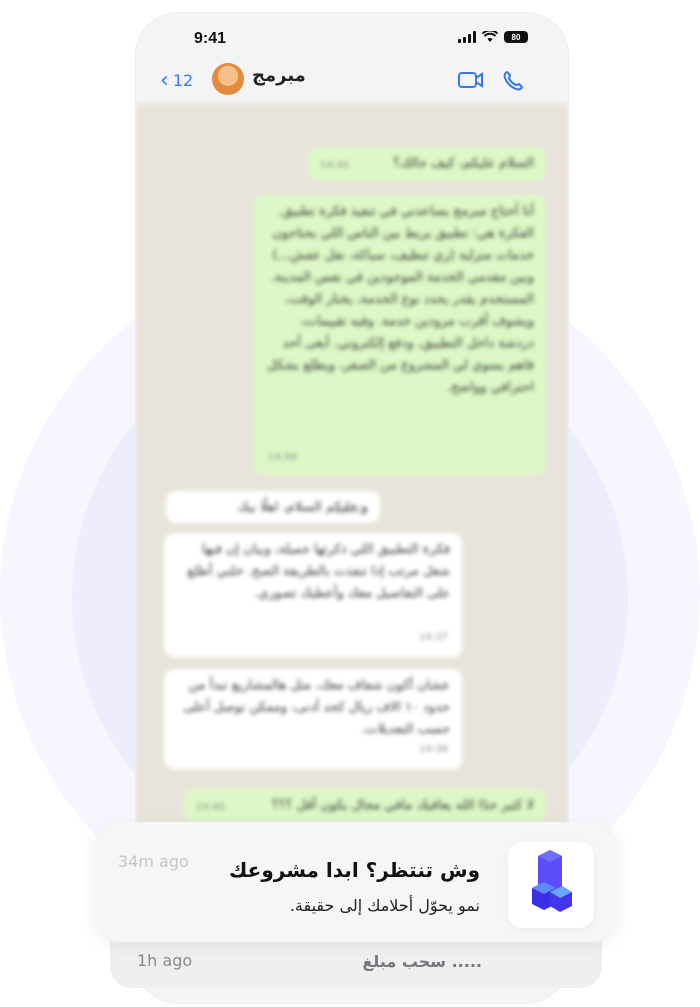 The image size is (700, 1007). I want to click on contact-name: مبرمج, so click(279, 75).